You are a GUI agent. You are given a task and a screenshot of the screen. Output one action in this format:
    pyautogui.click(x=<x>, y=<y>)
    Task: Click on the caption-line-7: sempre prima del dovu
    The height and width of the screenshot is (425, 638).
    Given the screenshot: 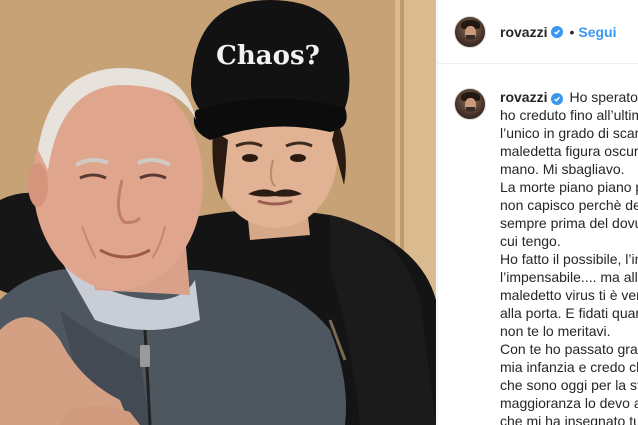 What is the action you would take?
    pyautogui.click(x=569, y=223)
    